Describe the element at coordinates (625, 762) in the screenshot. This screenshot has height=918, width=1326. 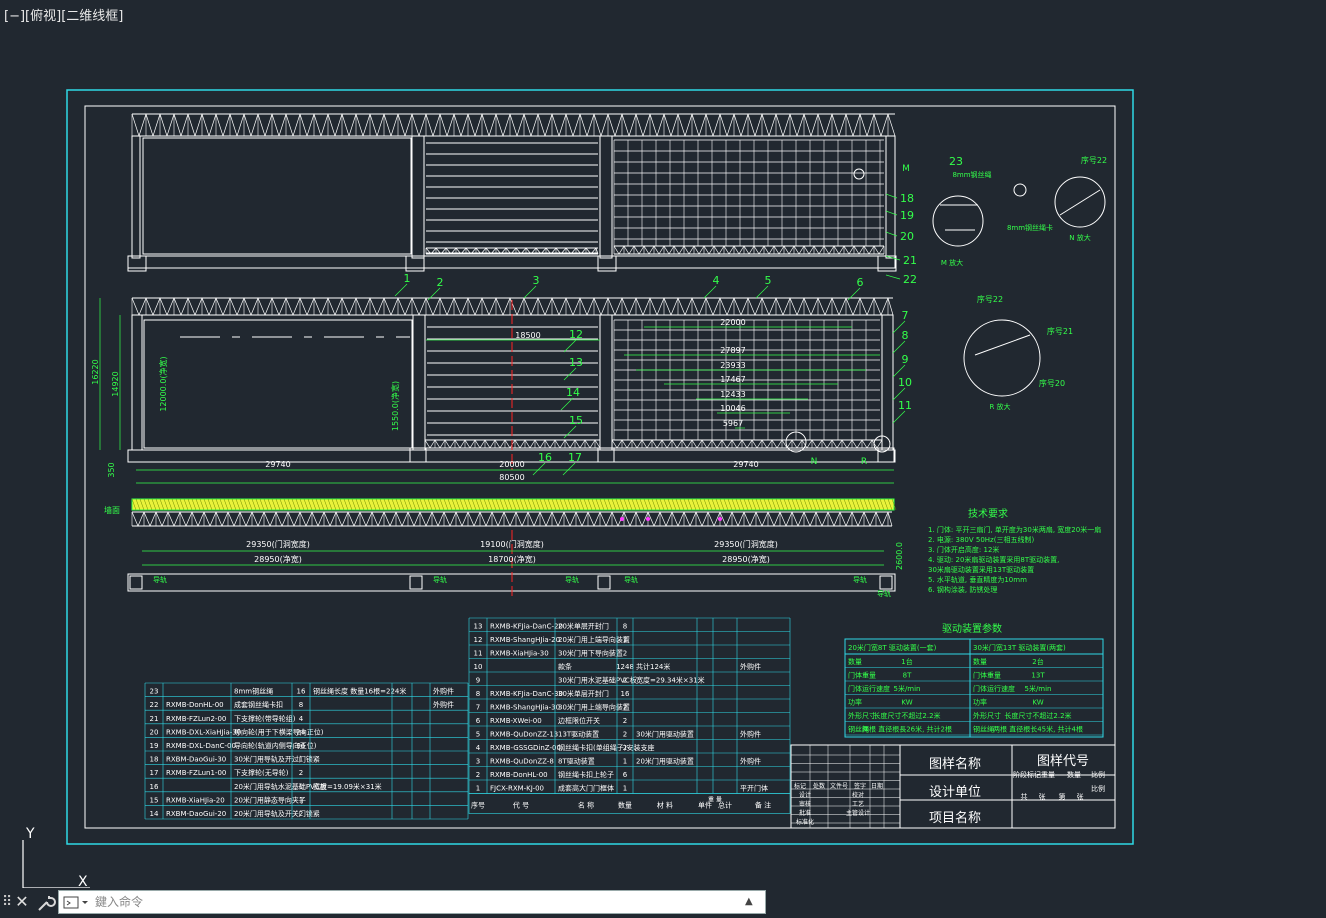
I see `bom-mid-cell: 1` at that location.